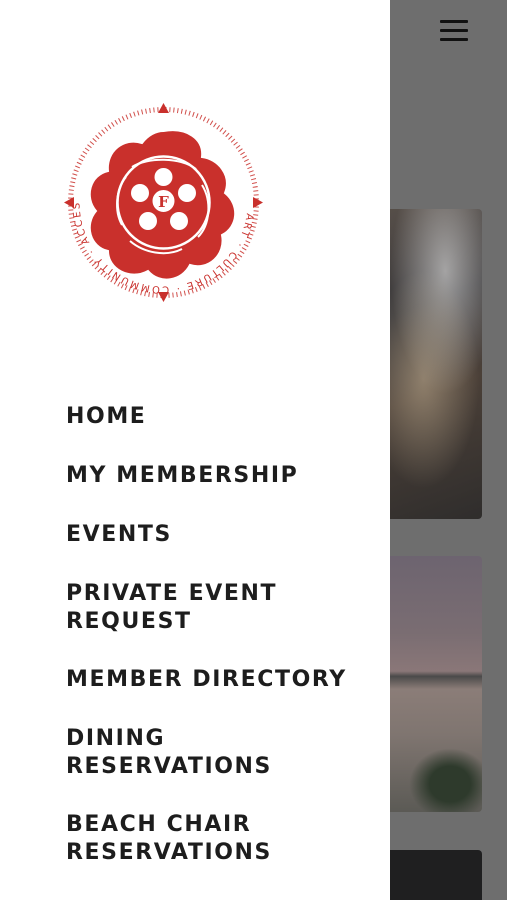 The image size is (507, 900). What do you see at coordinates (169, 752) in the screenshot?
I see `menu-label: DINING RESERVATIONS` at bounding box center [169, 752].